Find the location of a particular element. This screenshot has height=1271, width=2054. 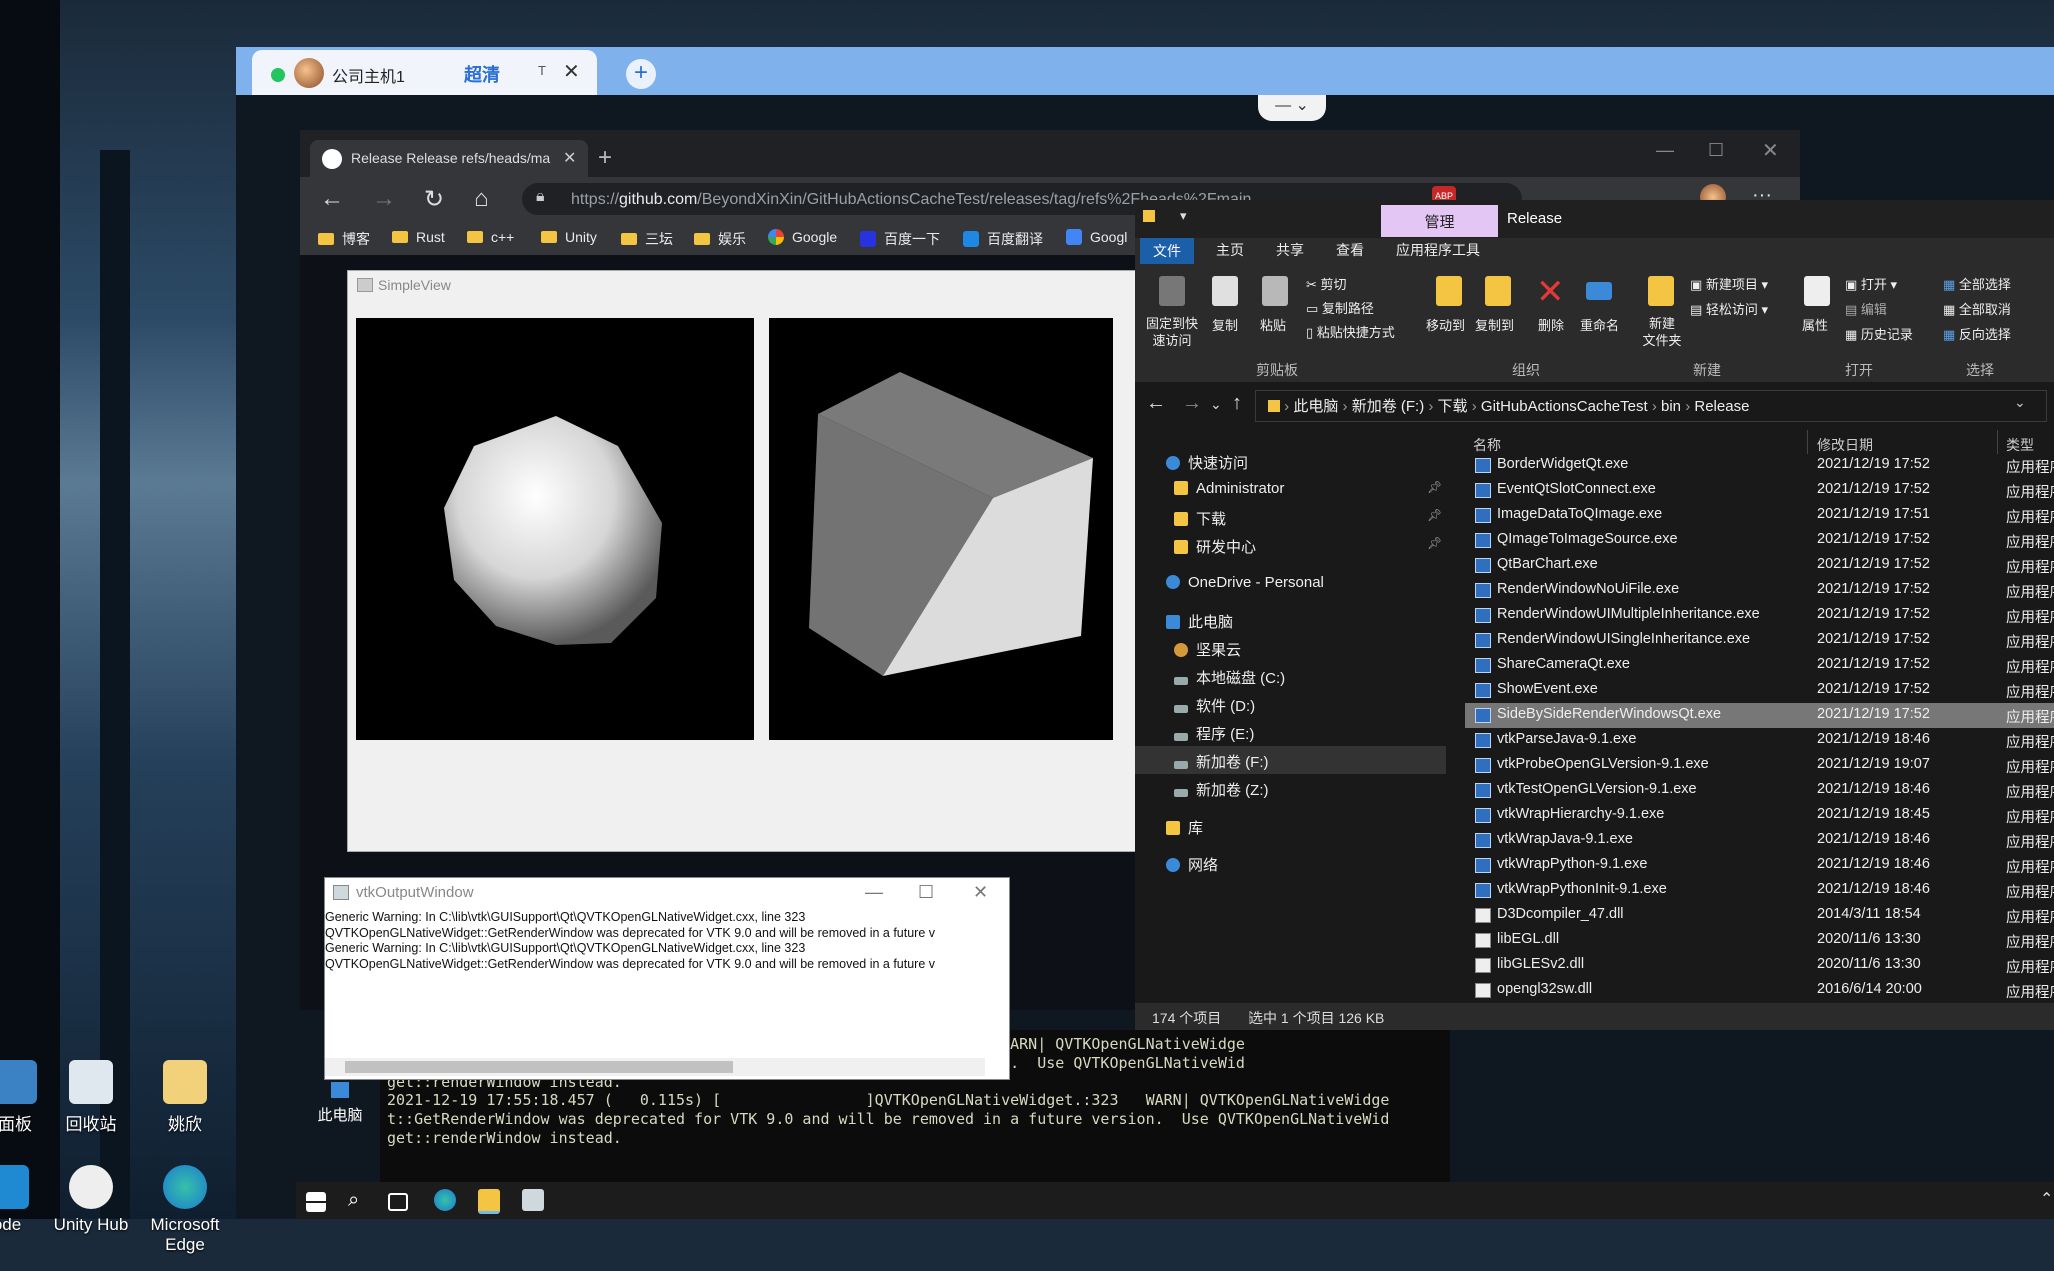

table-row: vtkParseJava-9.1.exe 2021/12/19 18:46 应用程序 is located at coordinates (1759, 740).